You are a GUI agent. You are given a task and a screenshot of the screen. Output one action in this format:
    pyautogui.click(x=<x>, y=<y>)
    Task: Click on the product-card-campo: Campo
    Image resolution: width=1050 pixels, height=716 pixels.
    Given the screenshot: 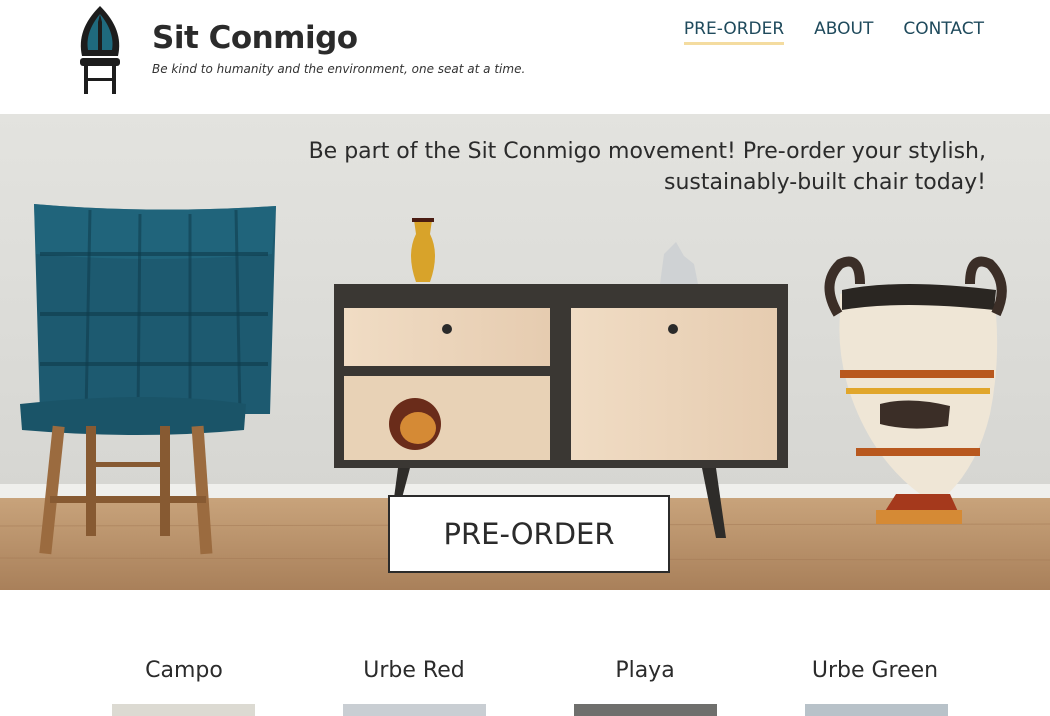 What is the action you would take?
    pyautogui.click(x=184, y=670)
    